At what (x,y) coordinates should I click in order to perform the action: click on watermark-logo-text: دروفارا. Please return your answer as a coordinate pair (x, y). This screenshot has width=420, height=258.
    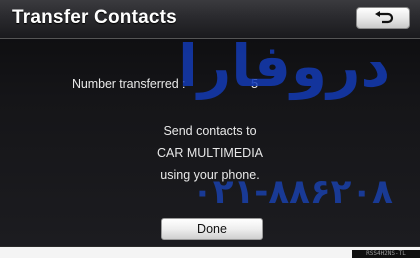
    Looking at the image, I should click on (284, 66).